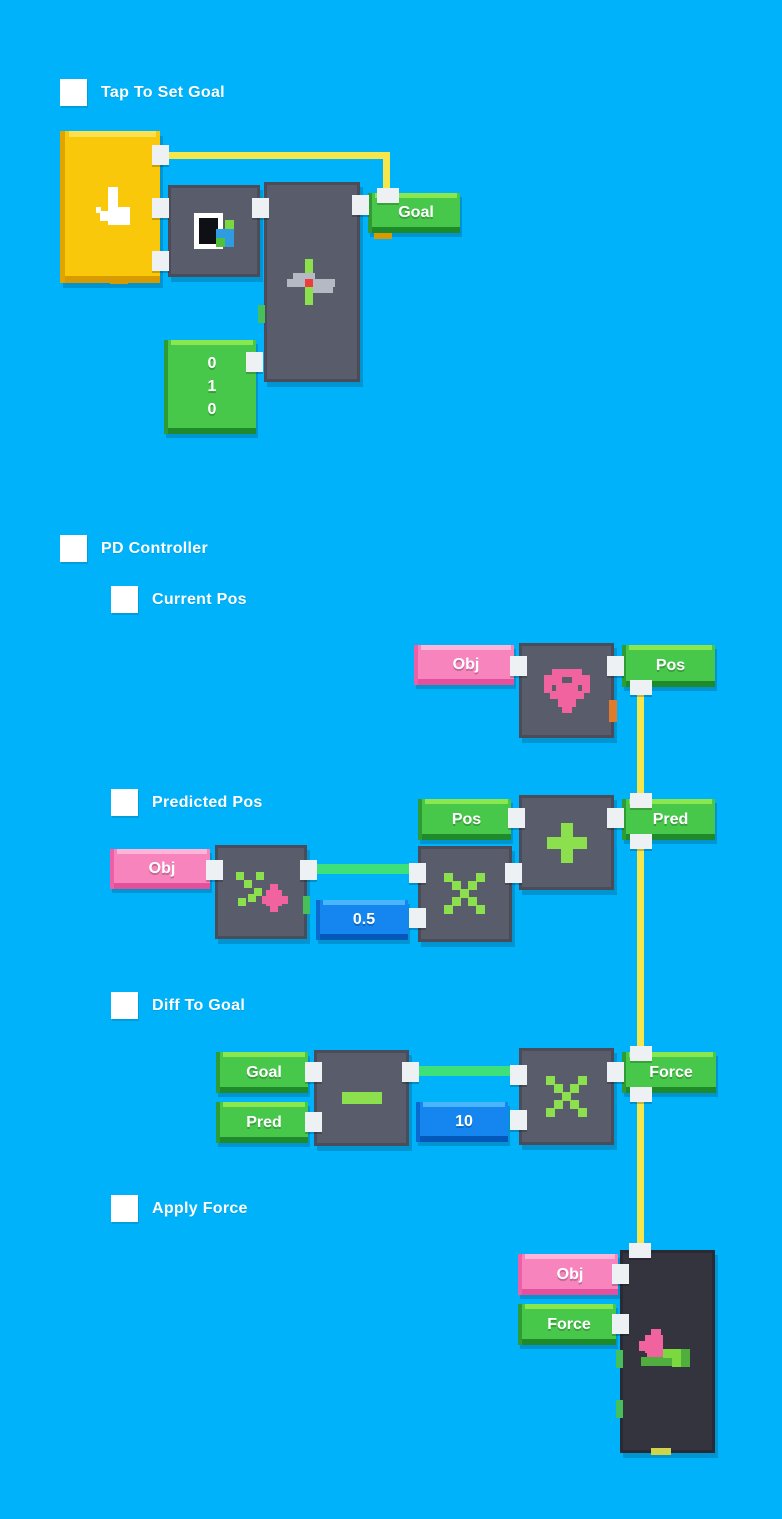 The width and height of the screenshot is (782, 1519). What do you see at coordinates (212, 363) in the screenshot?
I see `vector-x-value: 0` at bounding box center [212, 363].